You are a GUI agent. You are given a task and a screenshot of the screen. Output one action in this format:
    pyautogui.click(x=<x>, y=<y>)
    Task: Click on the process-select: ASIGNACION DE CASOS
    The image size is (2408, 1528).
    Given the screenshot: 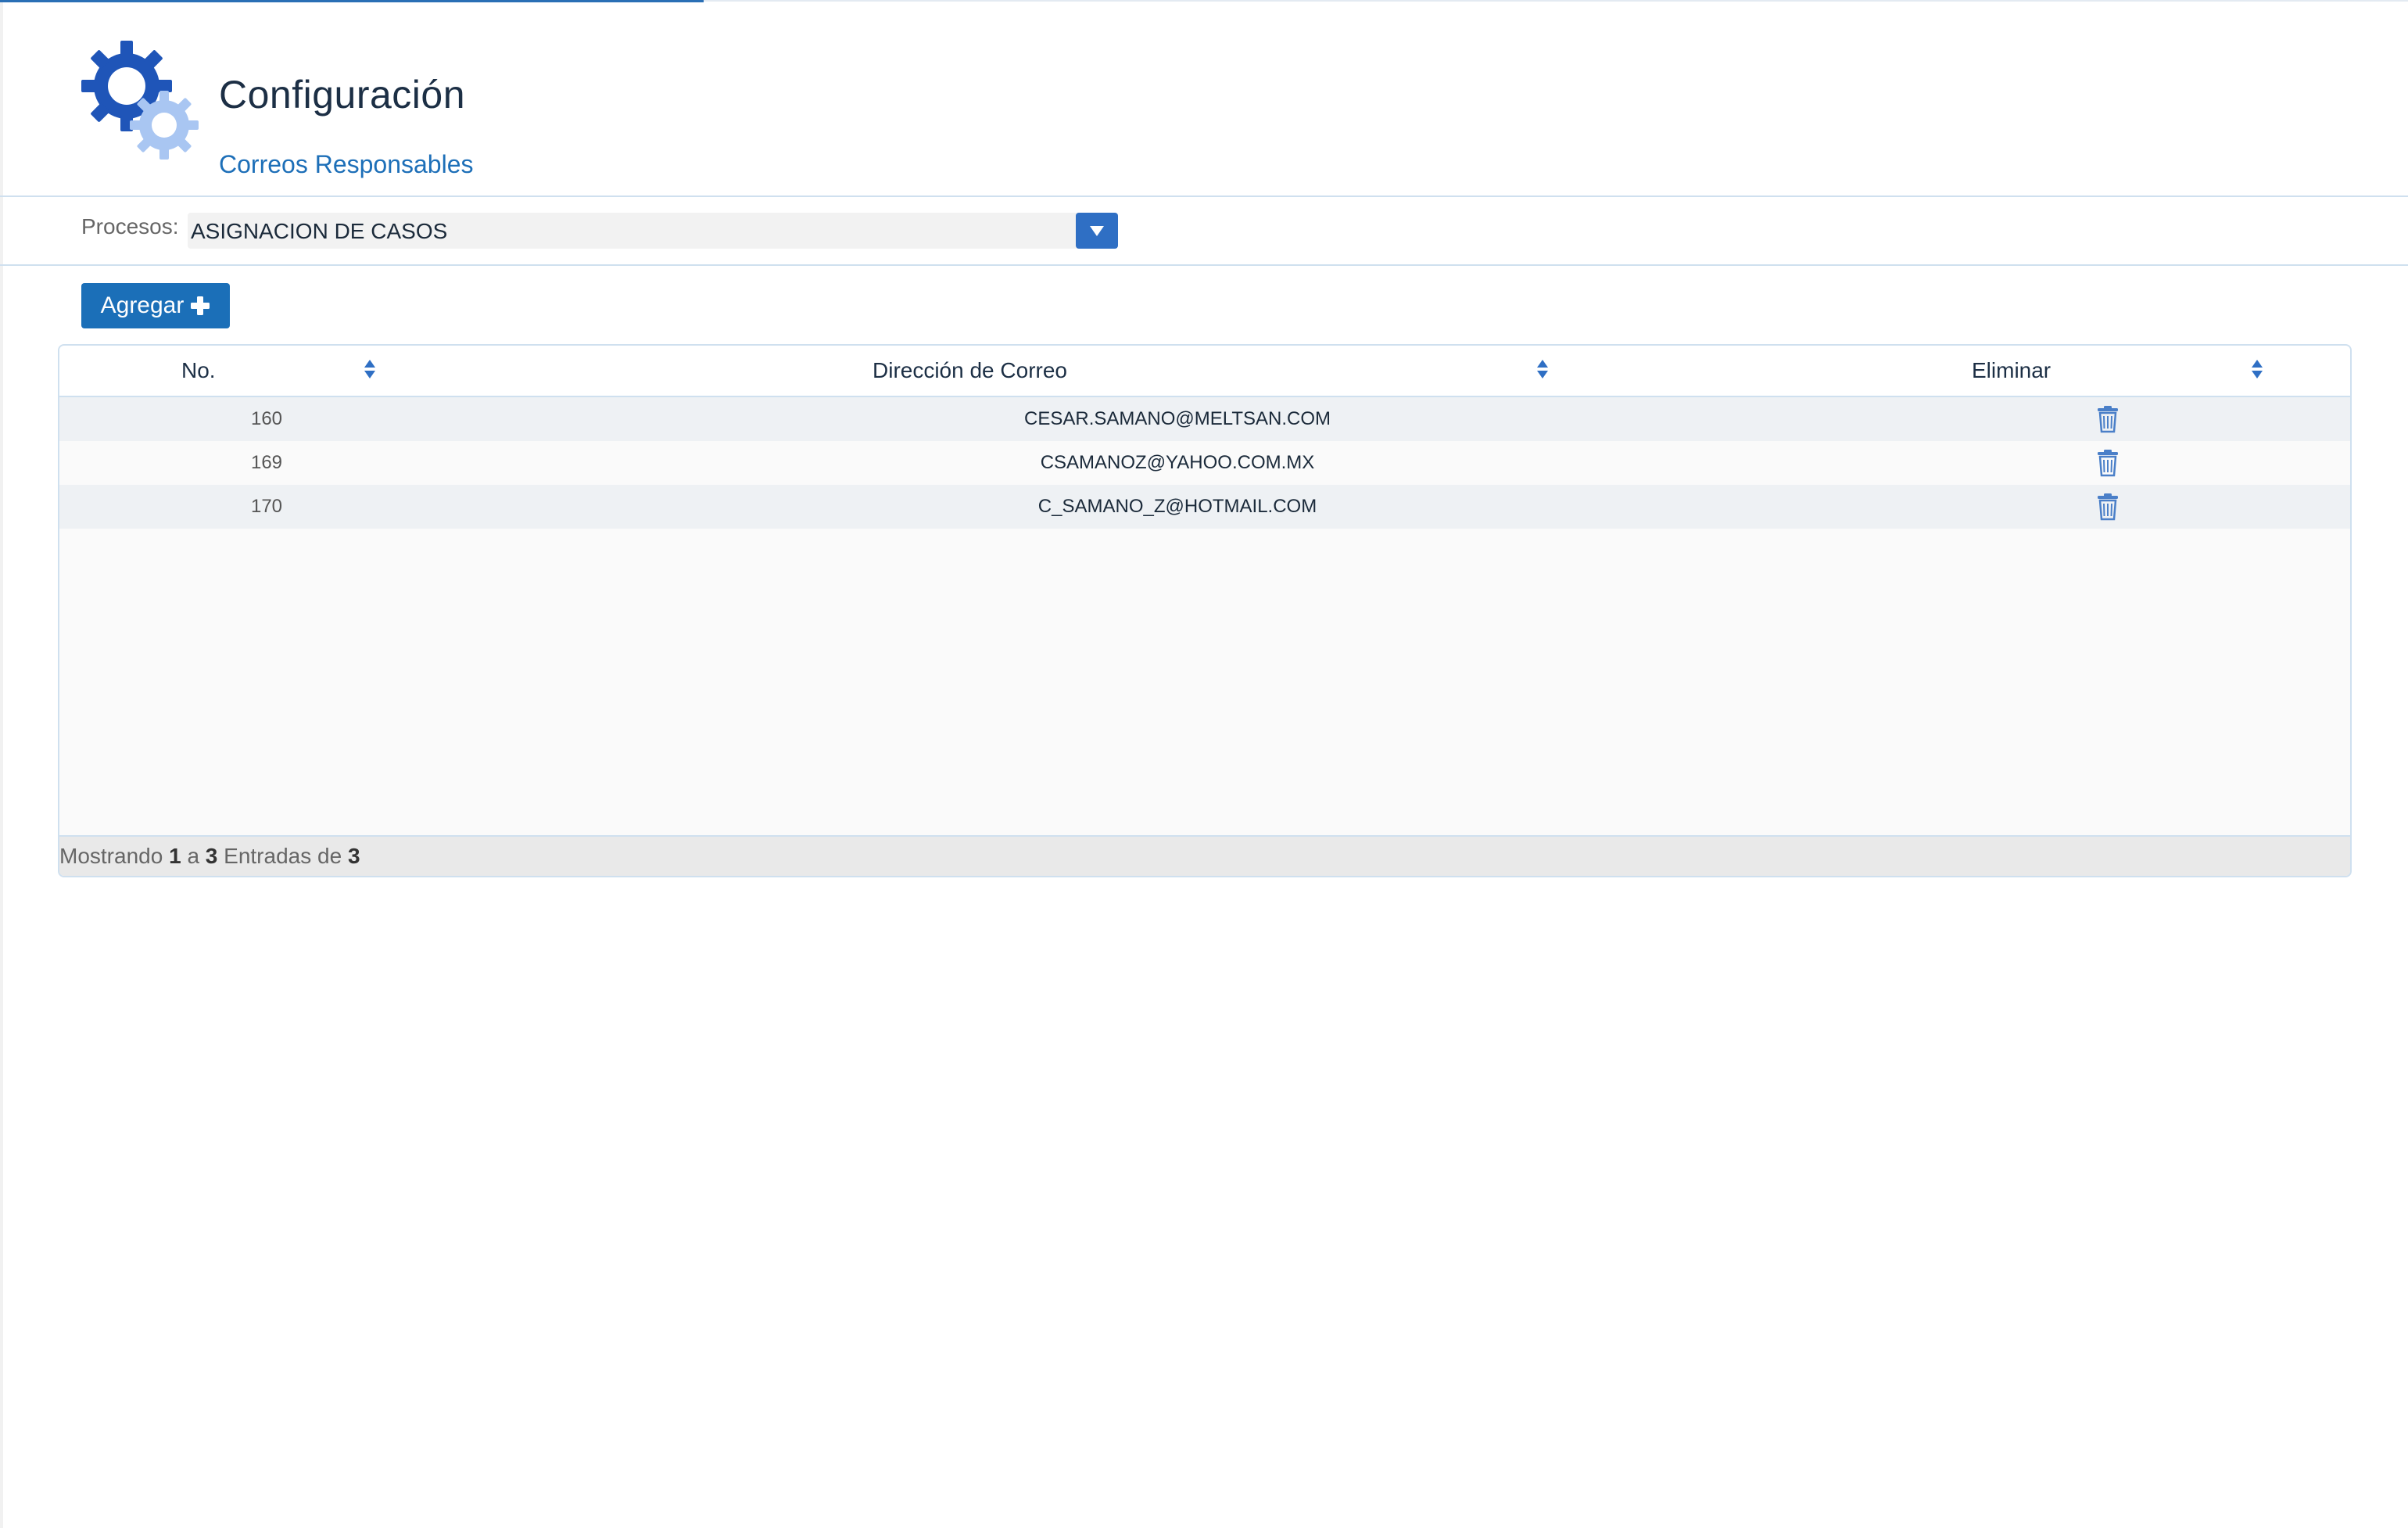 What is the action you would take?
    pyautogui.click(x=653, y=231)
    